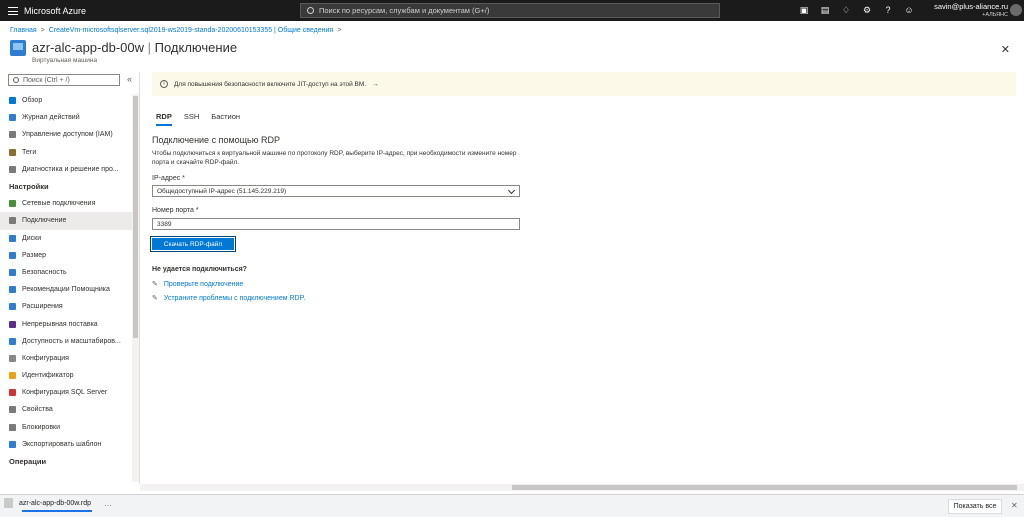  What do you see at coordinates (41, 427) in the screenshot?
I see `sidebar-item-label: Блокировки` at bounding box center [41, 427].